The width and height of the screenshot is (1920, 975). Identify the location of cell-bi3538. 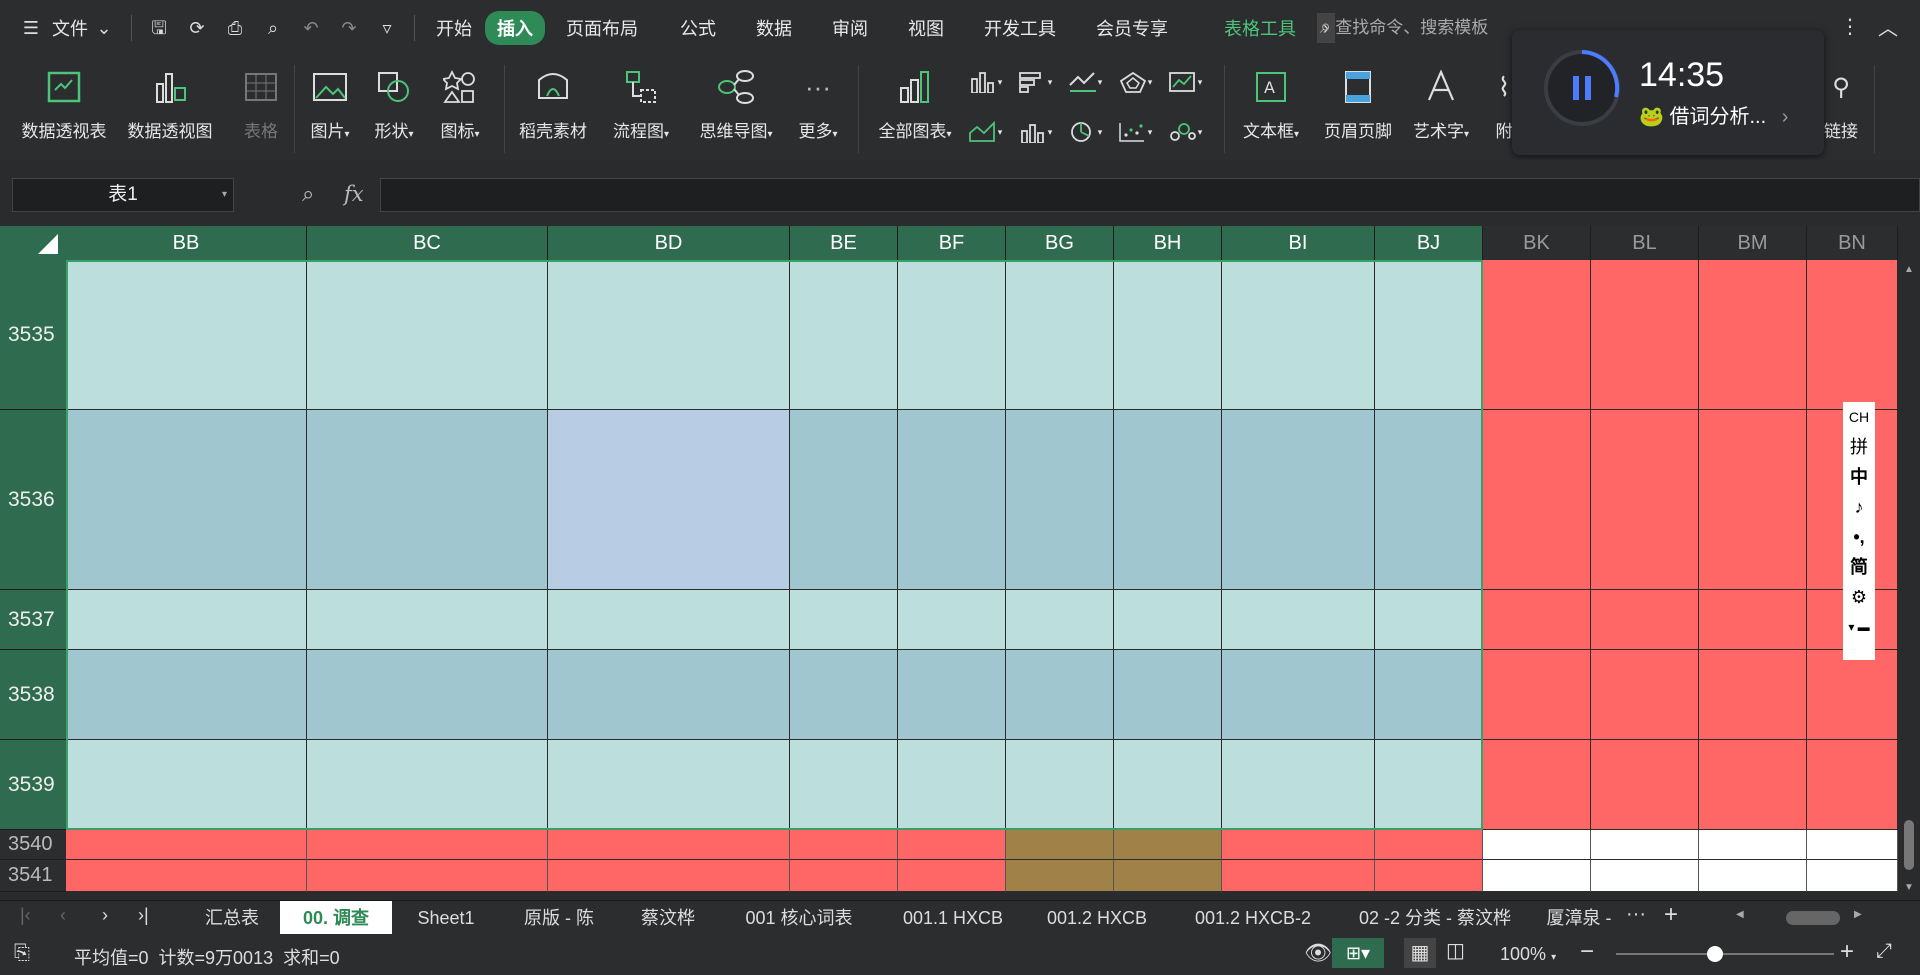
(1298, 695).